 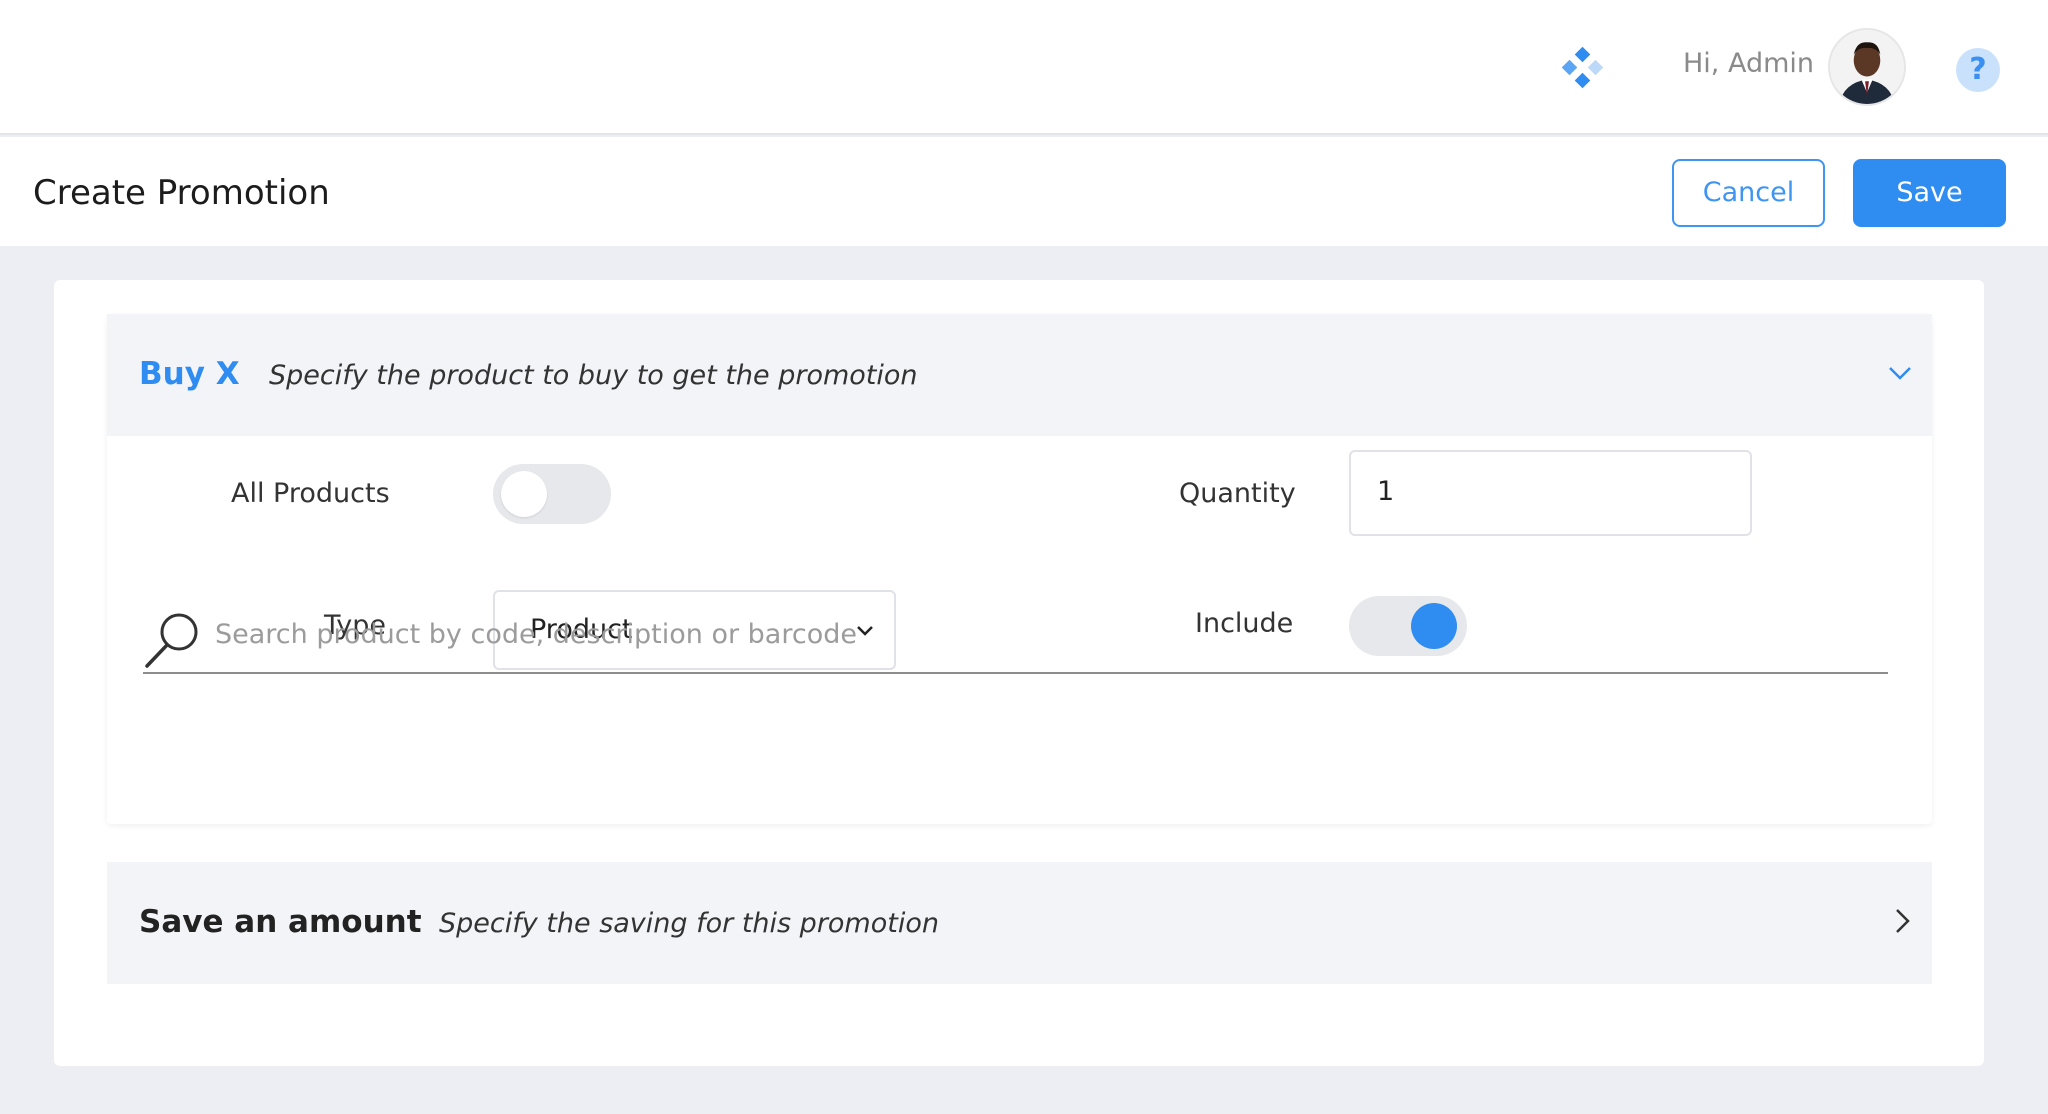 What do you see at coordinates (1024, 191) in the screenshot?
I see `page-header: Create Promotion Cancel Save` at bounding box center [1024, 191].